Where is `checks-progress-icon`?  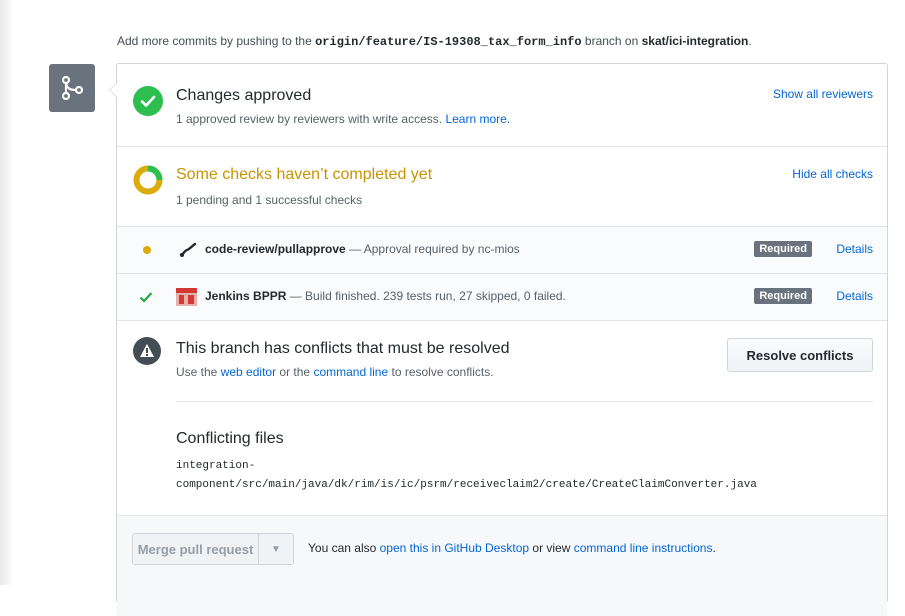 checks-progress-icon is located at coordinates (148, 180).